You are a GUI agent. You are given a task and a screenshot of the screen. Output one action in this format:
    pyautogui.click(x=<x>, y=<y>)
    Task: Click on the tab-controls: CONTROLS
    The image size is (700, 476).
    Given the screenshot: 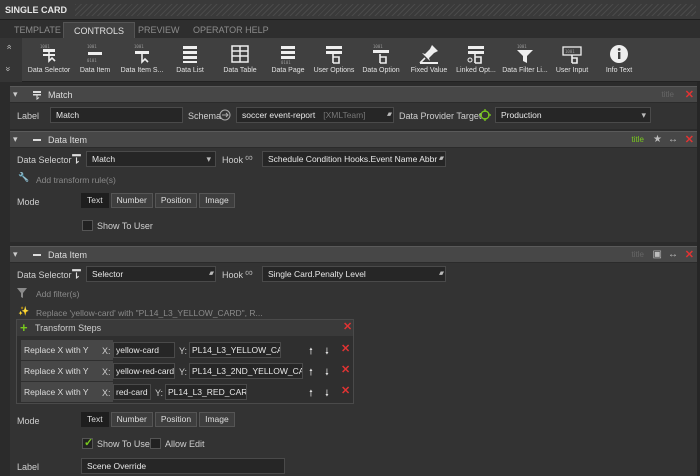 What is the action you would take?
    pyautogui.click(x=99, y=30)
    